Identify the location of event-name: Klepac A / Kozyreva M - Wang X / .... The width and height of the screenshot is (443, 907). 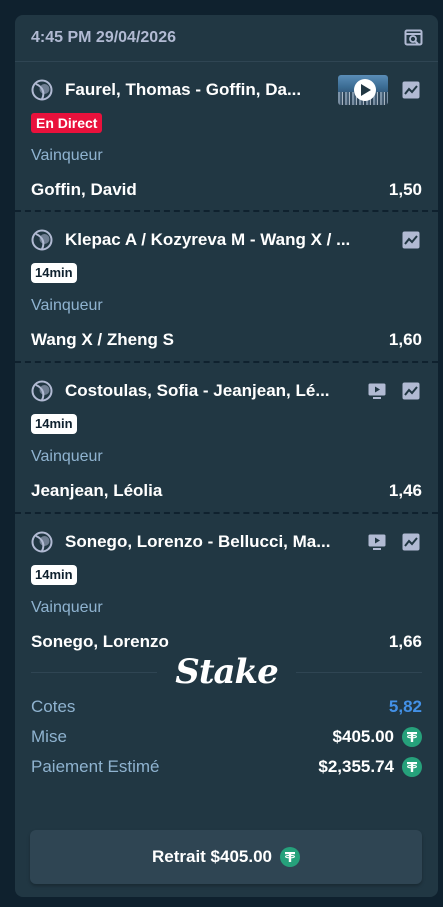
(226, 240).